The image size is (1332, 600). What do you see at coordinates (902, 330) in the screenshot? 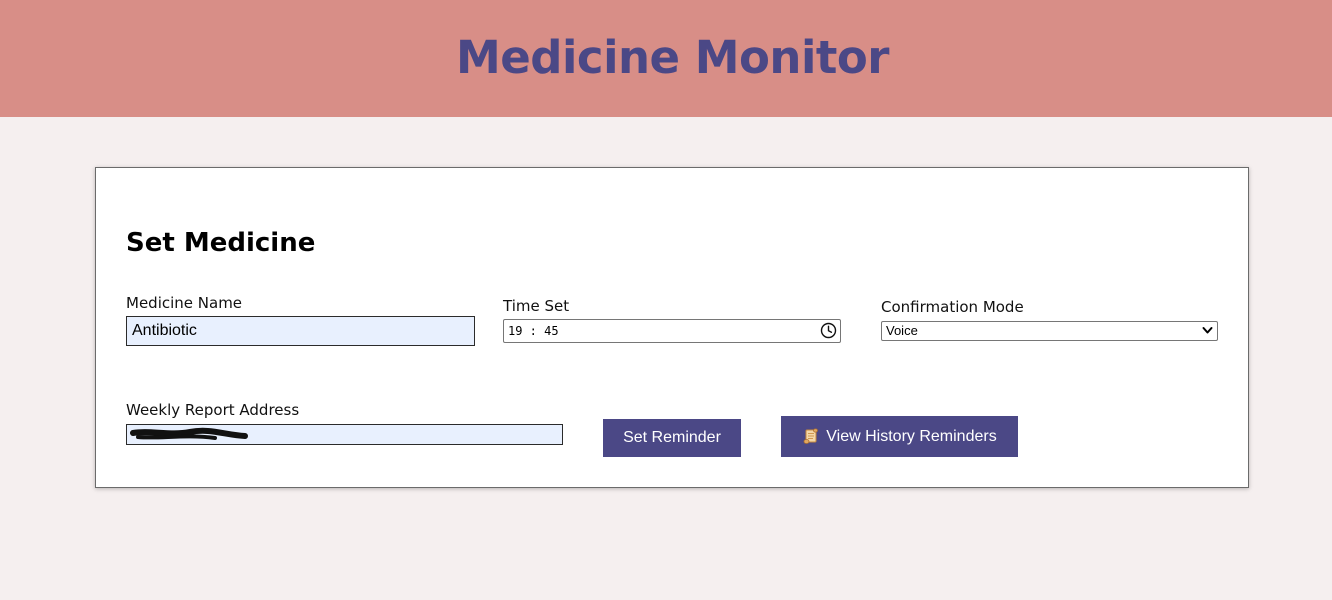
I see `confirmation-mode-value: Voice` at bounding box center [902, 330].